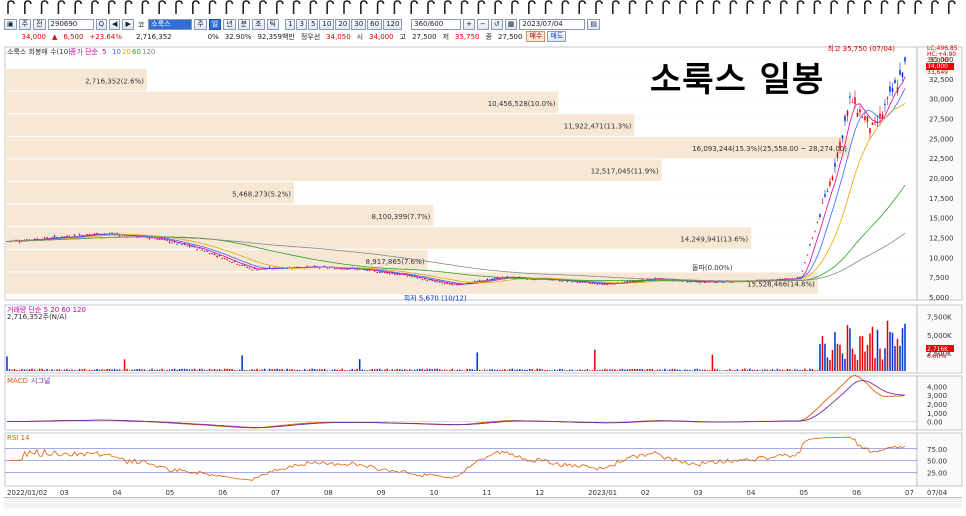  What do you see at coordinates (272, 24) in the screenshot?
I see `period-tick-button: 틱` at bounding box center [272, 24].